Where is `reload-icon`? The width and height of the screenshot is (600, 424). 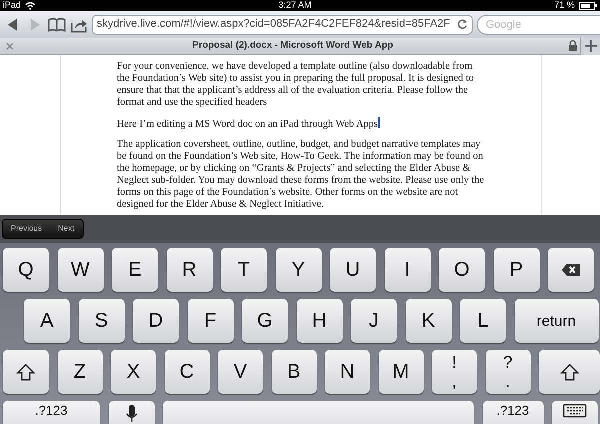 reload-icon is located at coordinates (462, 24).